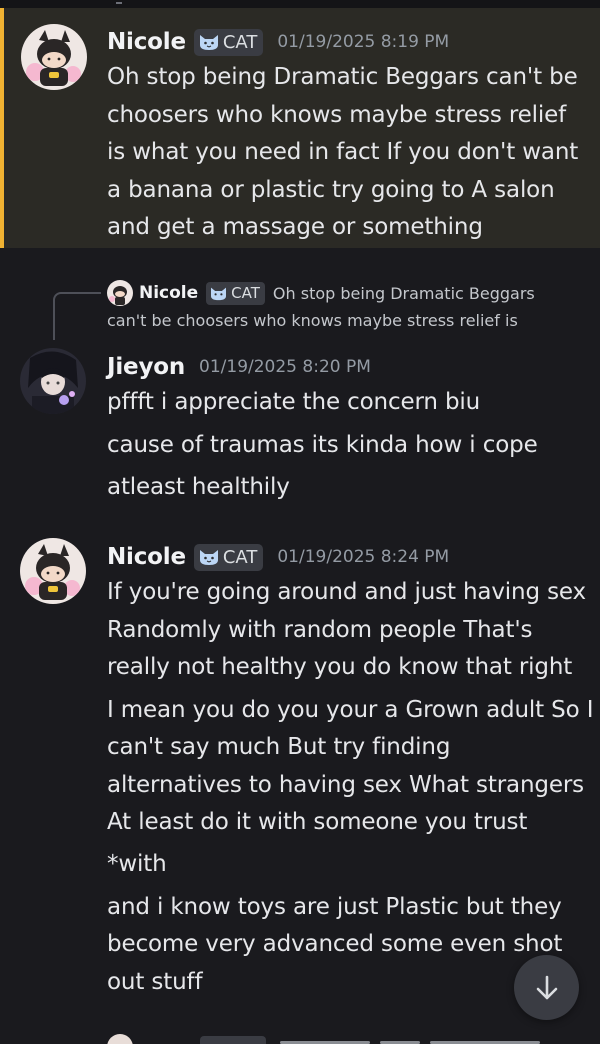  Describe the element at coordinates (300, 4) in the screenshot. I see `top-edge` at that location.